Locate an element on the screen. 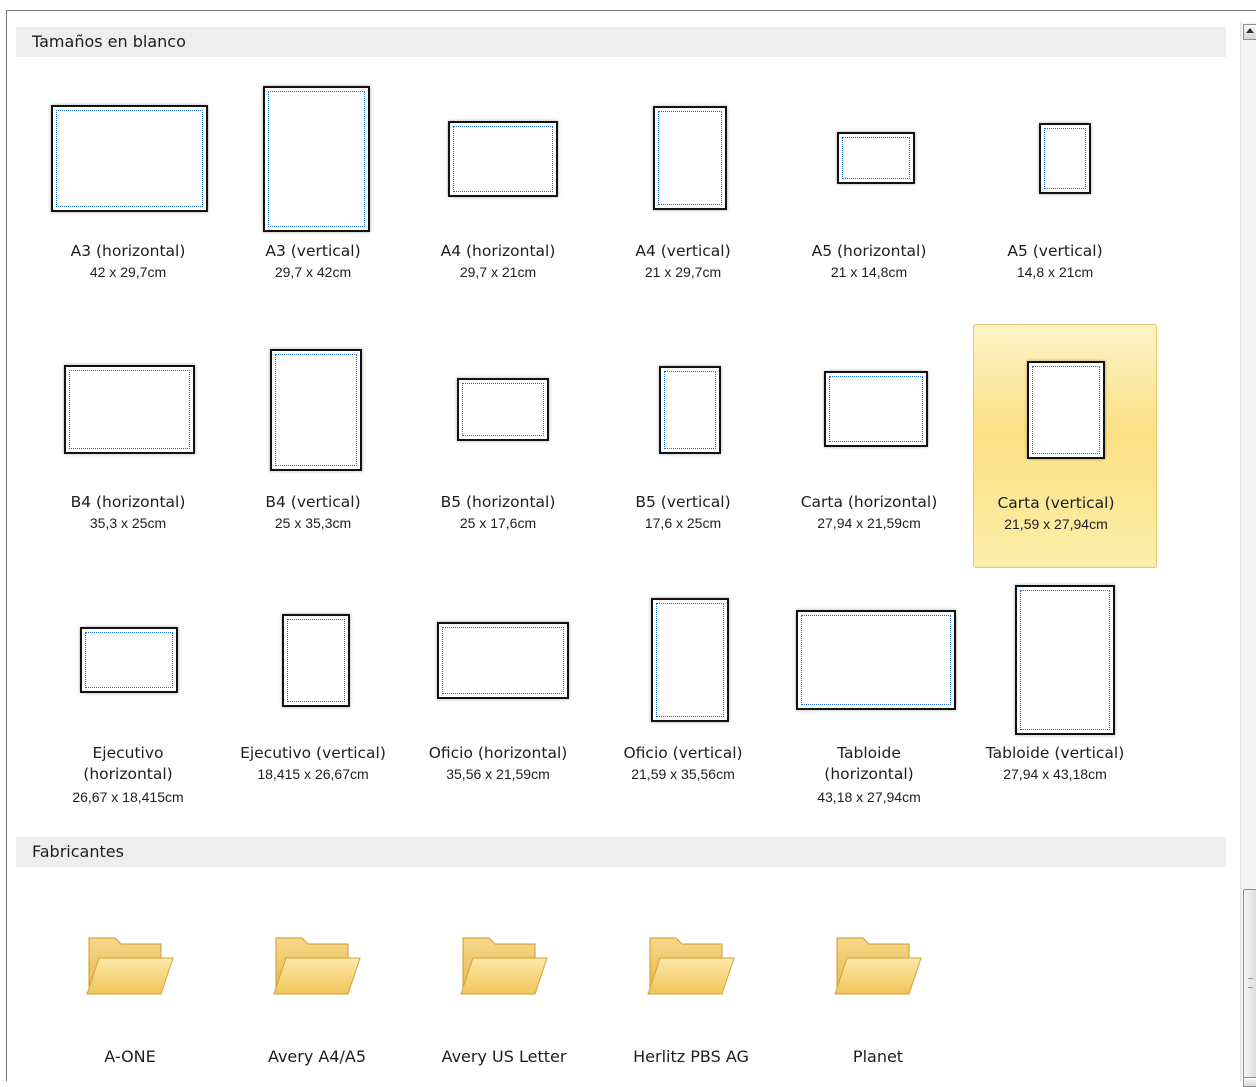 The width and height of the screenshot is (1256, 1087). manufacturer-name: A-ONE is located at coordinates (130, 1056).